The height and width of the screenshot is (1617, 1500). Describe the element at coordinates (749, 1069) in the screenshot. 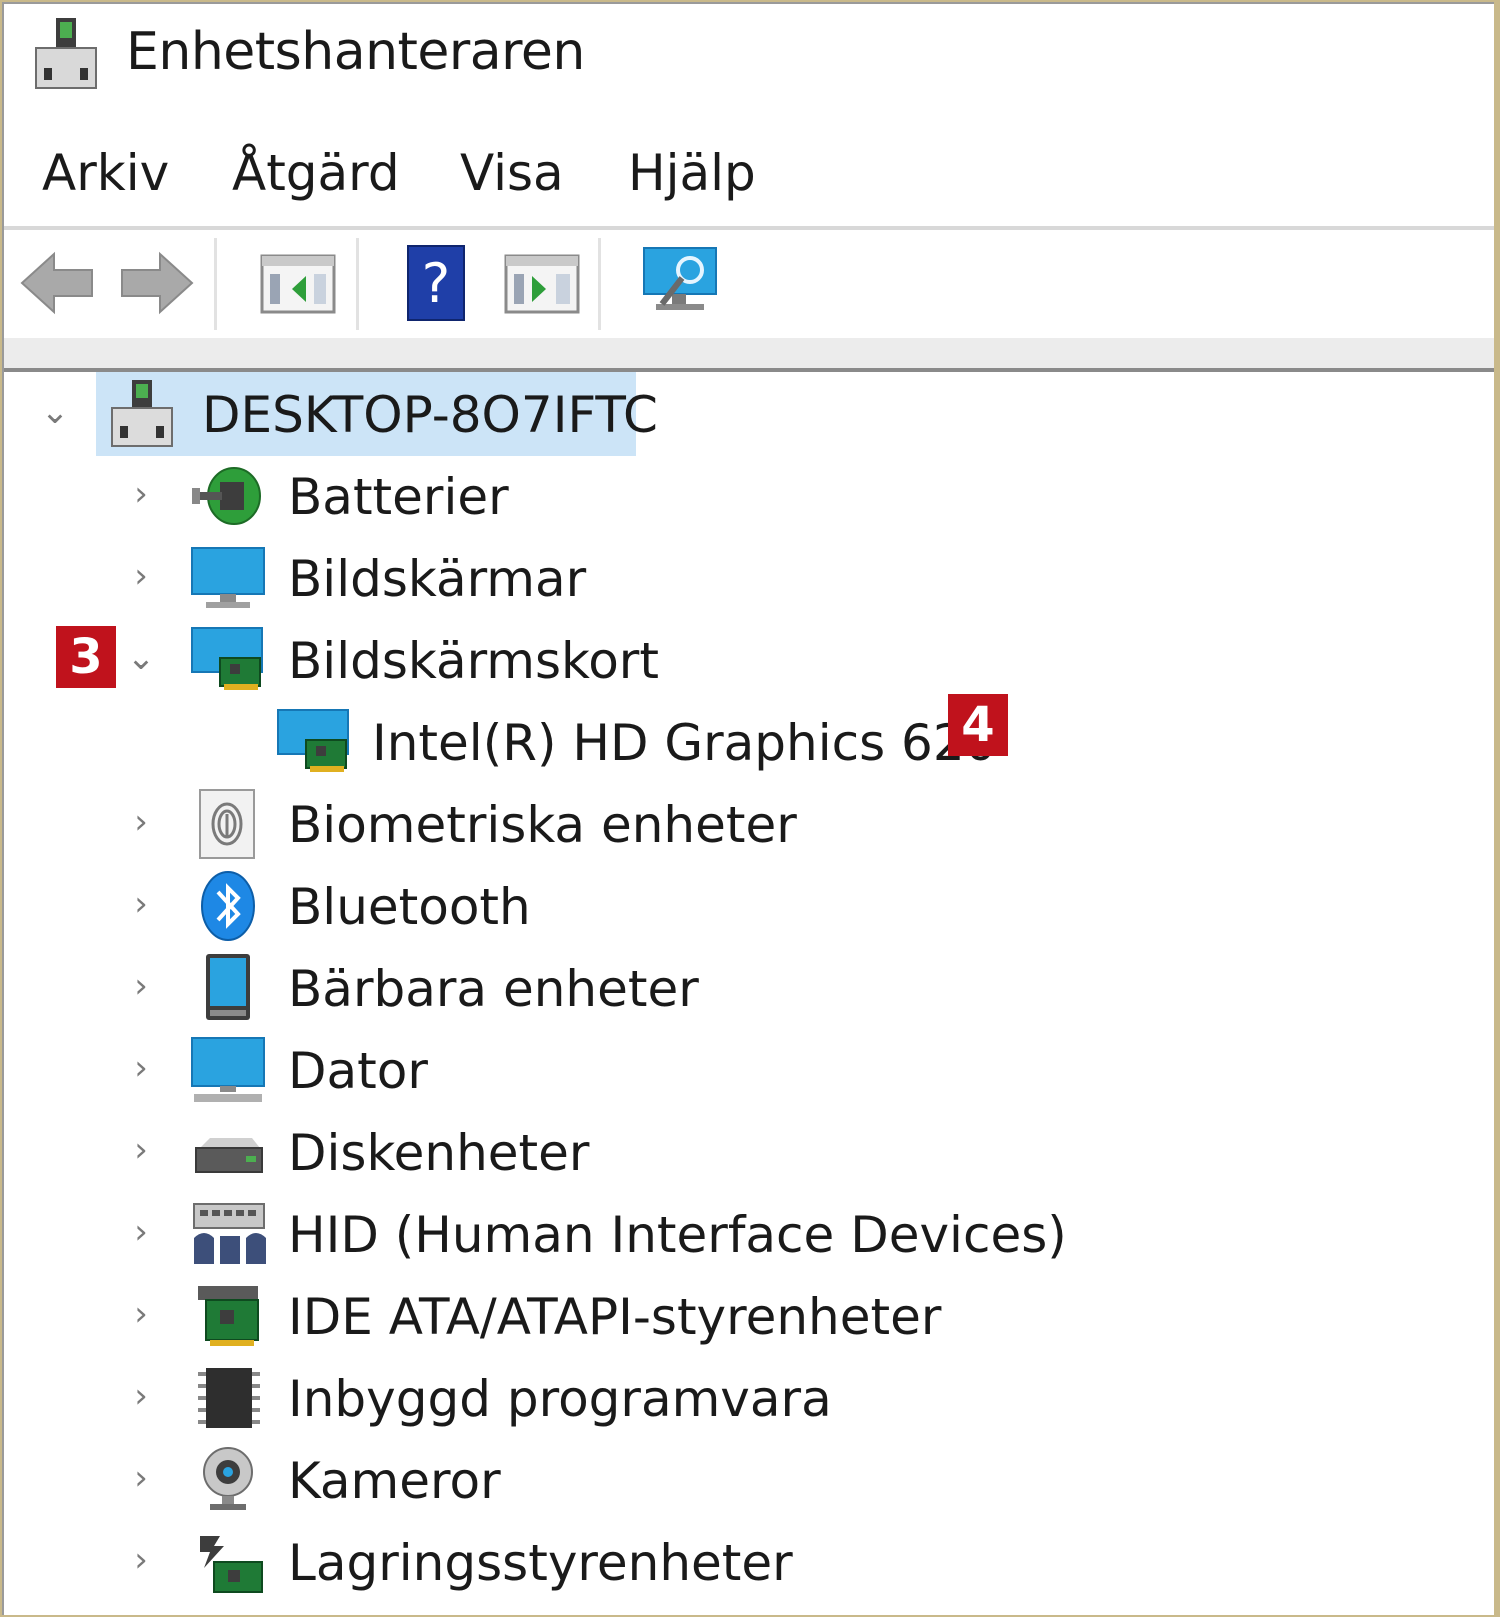

I see `tree-item-dator: › Dator` at that location.